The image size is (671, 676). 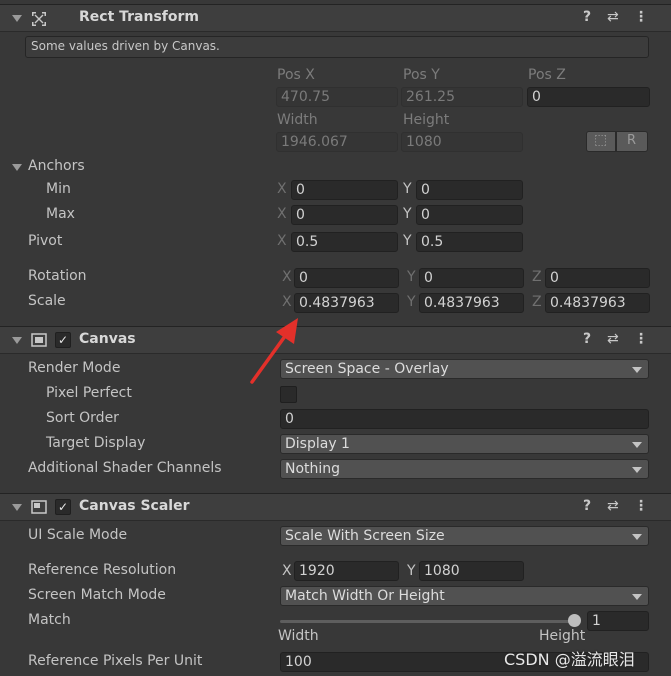 I want to click on rect-transform-header: Rect Transform ? ⇄ ⋮, so click(x=335, y=18).